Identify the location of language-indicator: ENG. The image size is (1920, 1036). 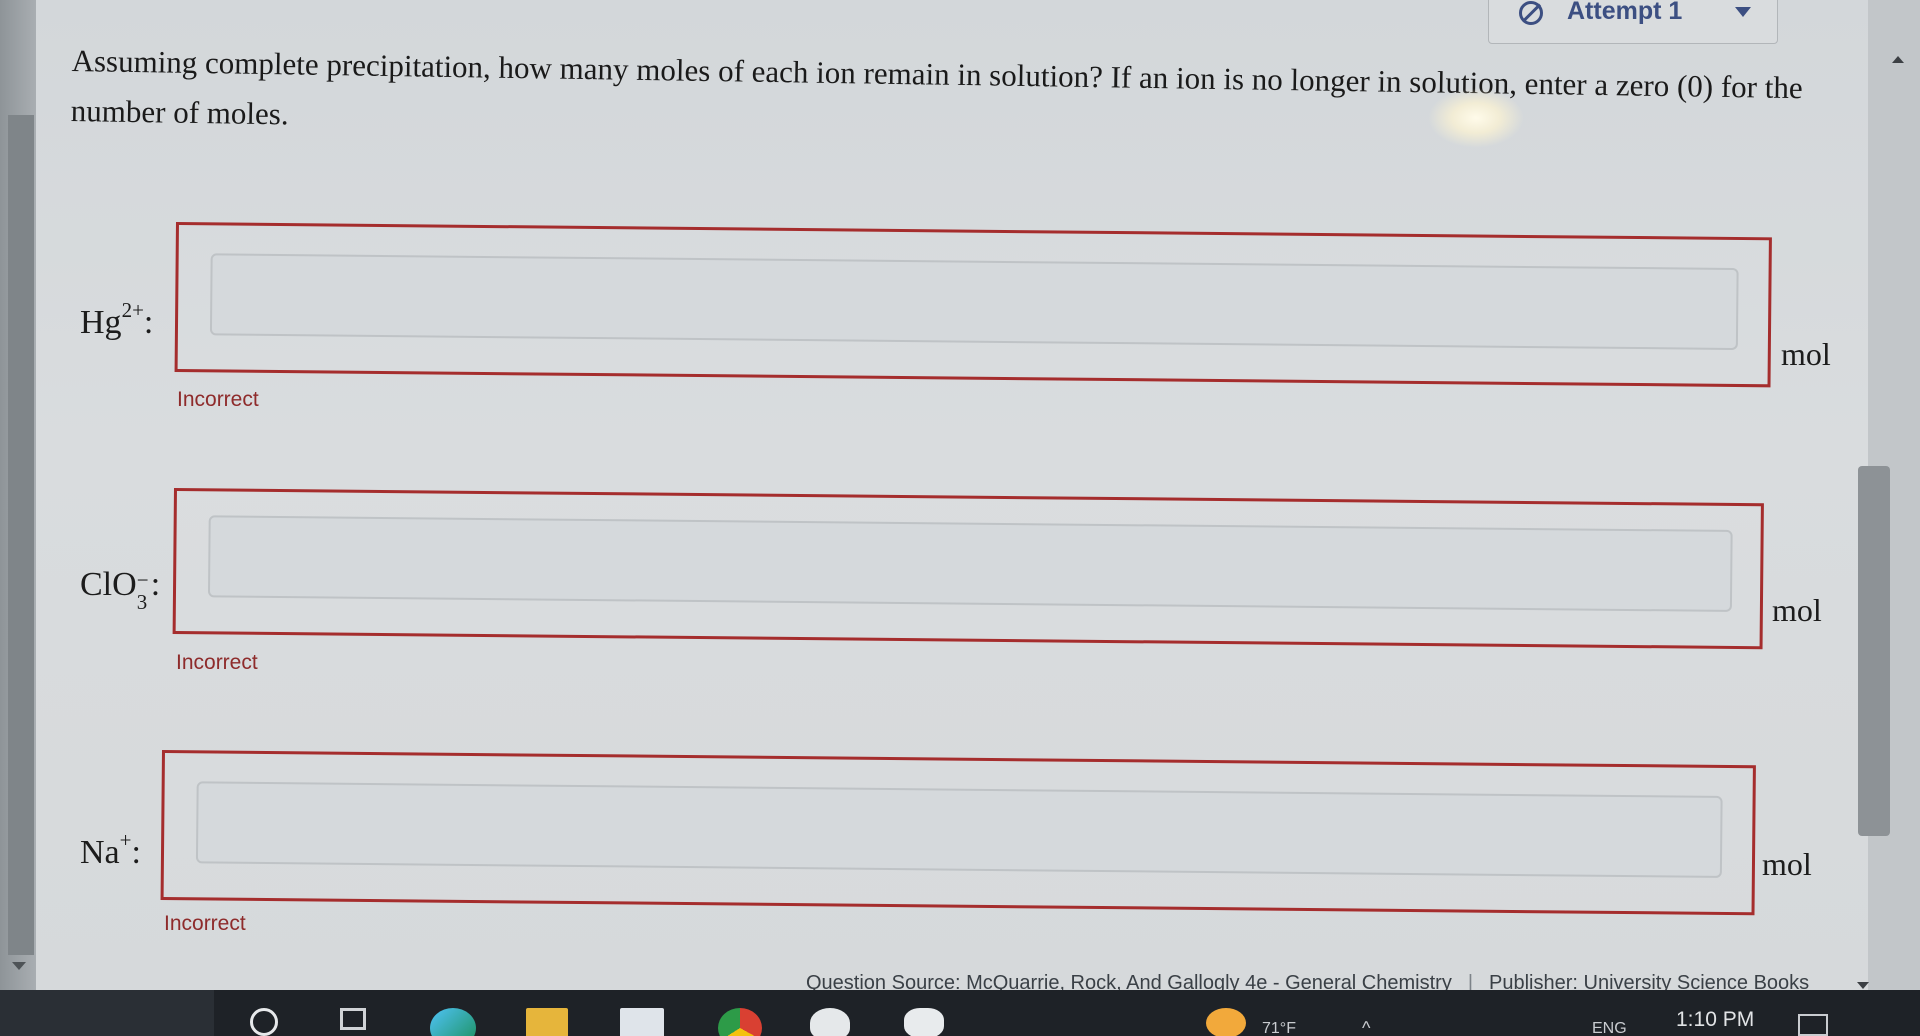
(1609, 1028).